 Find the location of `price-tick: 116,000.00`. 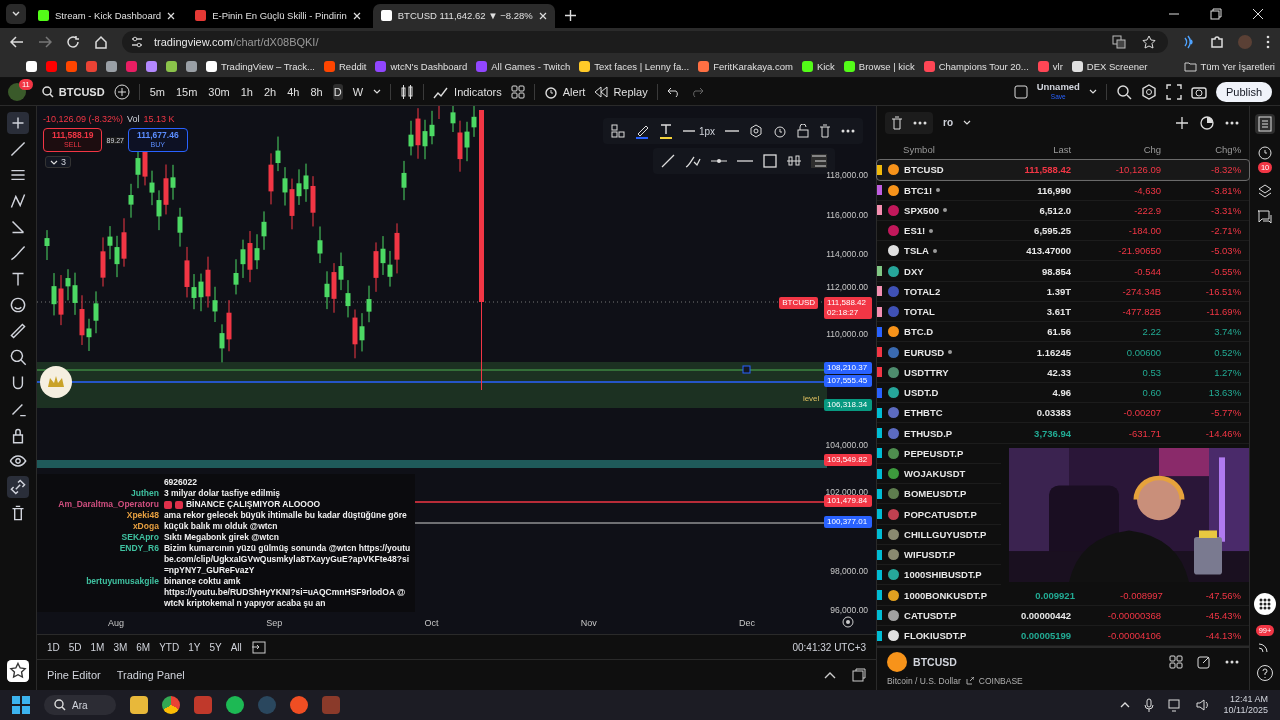

price-tick: 116,000.00 is located at coordinates (847, 215).